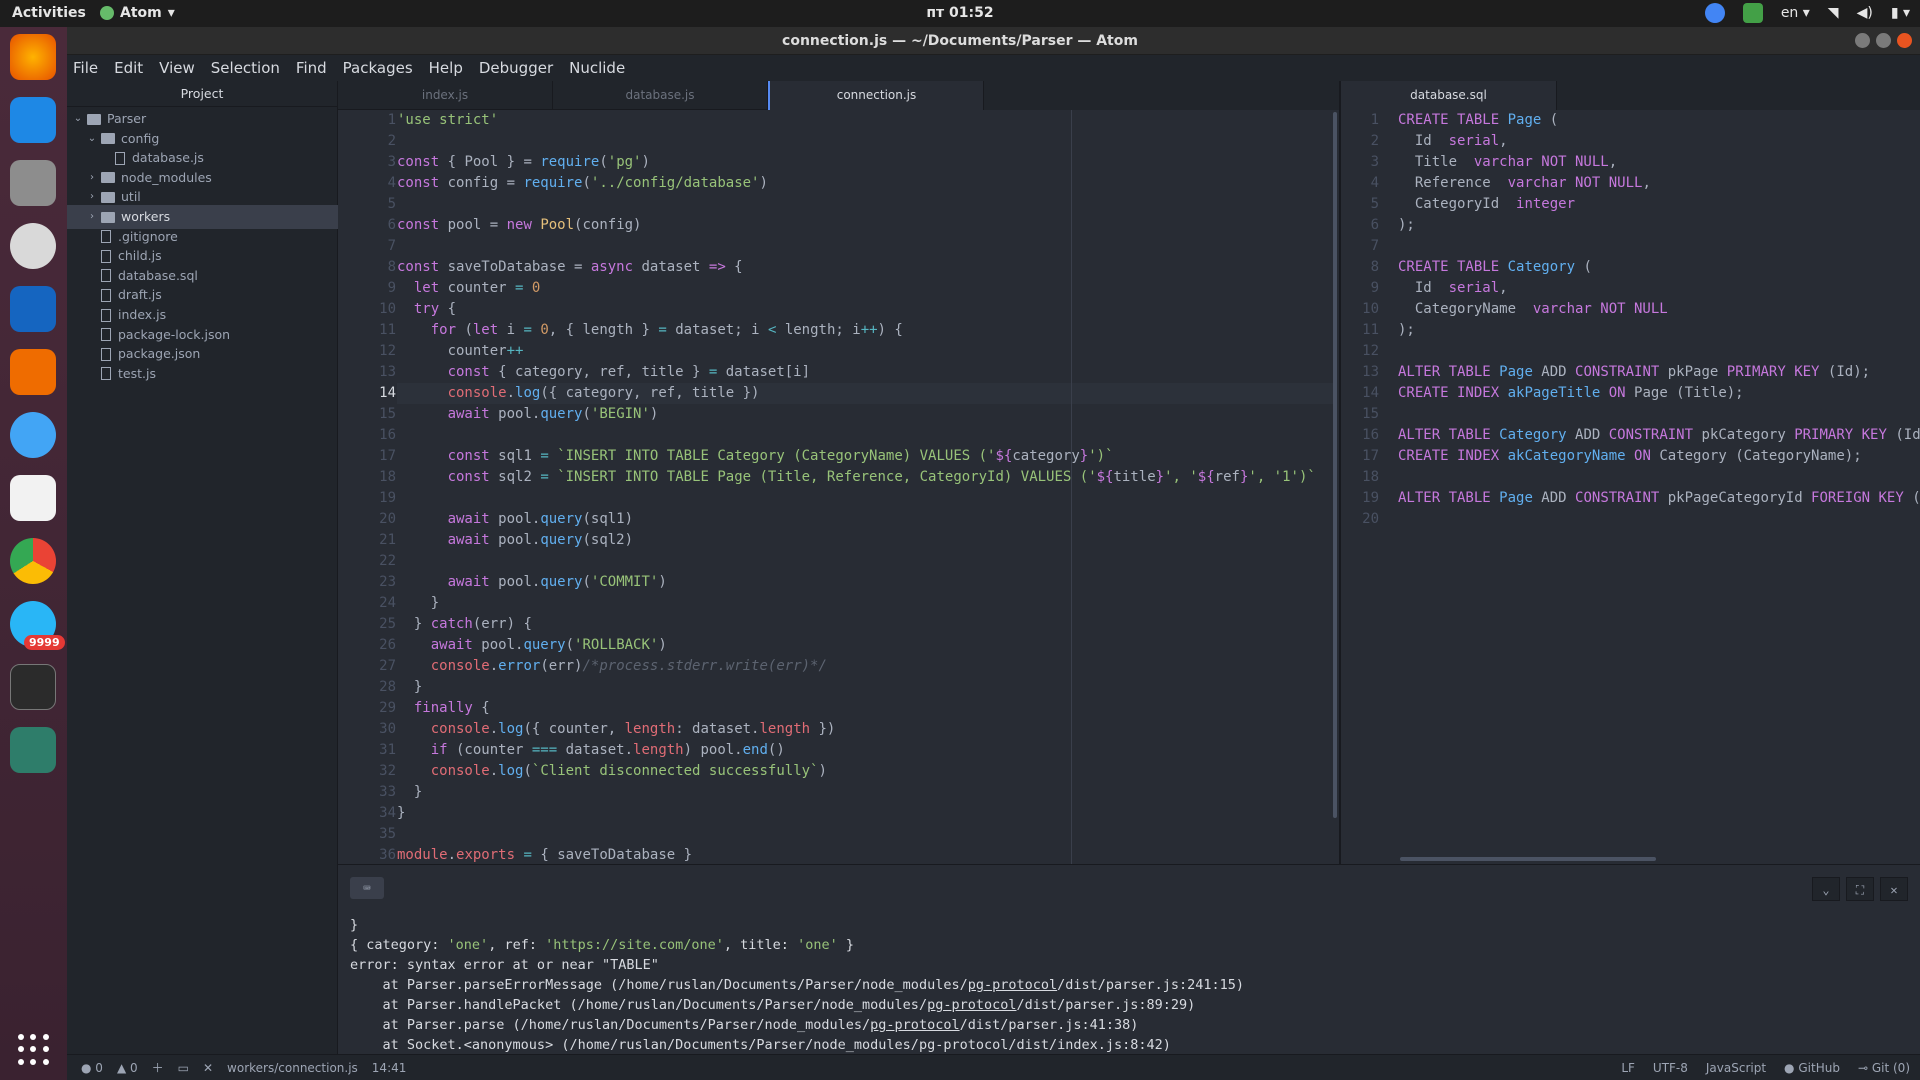 This screenshot has height=1080, width=1920. What do you see at coordinates (33, 246) in the screenshot?
I see `rhythmbox-icon` at bounding box center [33, 246].